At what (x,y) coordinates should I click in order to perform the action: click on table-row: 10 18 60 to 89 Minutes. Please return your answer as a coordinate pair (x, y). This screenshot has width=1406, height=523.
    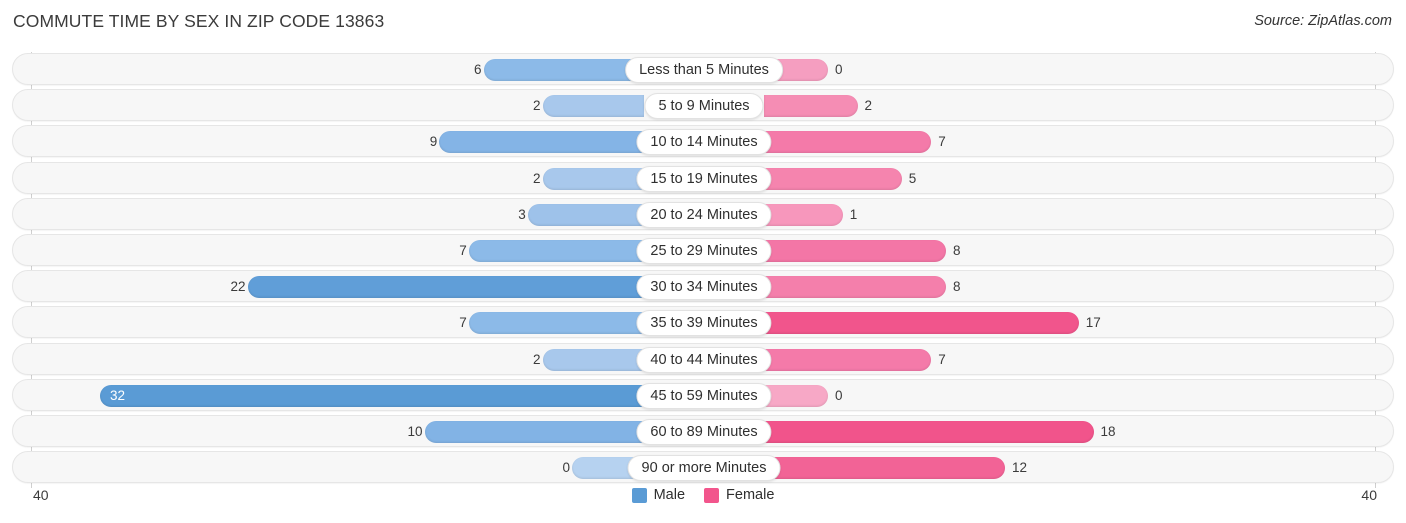
    Looking at the image, I should click on (703, 431).